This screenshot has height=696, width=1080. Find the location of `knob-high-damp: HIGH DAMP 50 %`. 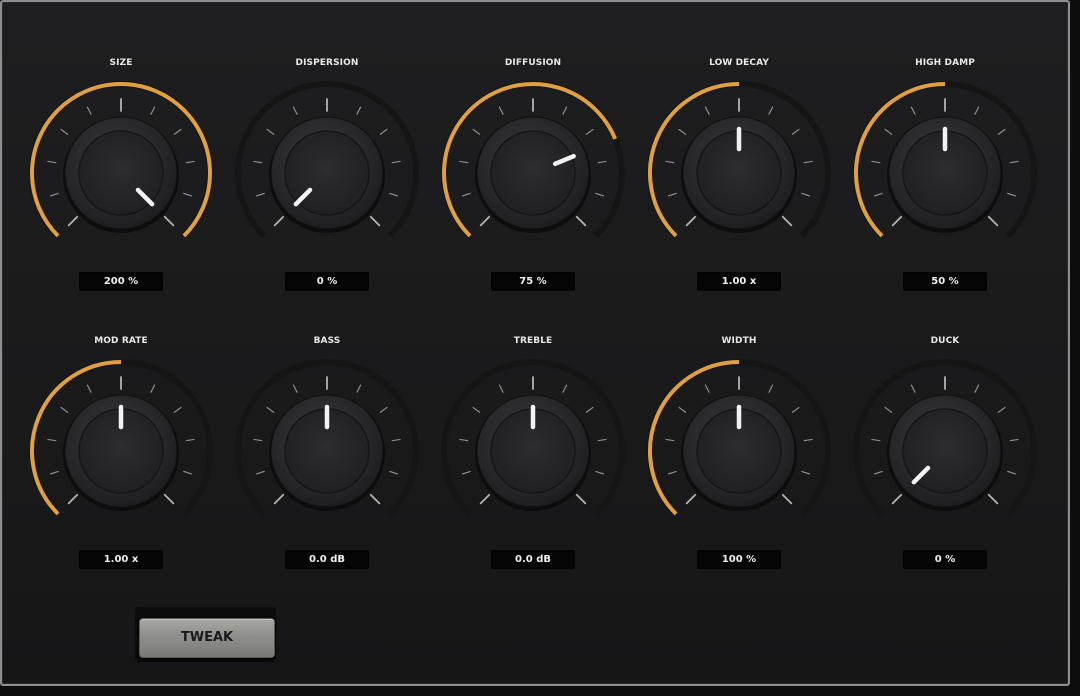

knob-high-damp: HIGH DAMP 50 % is located at coordinates (945, 178).